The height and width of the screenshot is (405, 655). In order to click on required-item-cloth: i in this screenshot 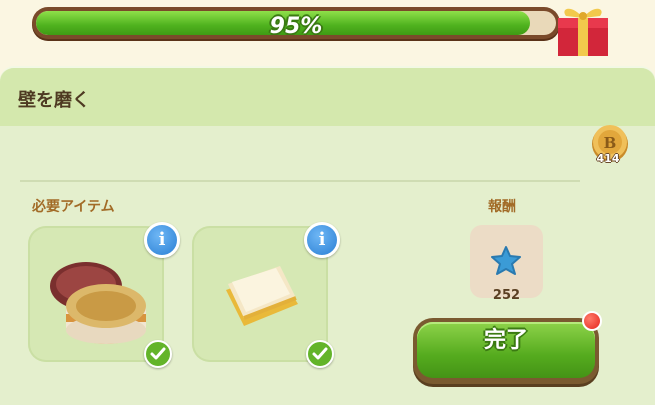, I will do `click(266, 295)`.